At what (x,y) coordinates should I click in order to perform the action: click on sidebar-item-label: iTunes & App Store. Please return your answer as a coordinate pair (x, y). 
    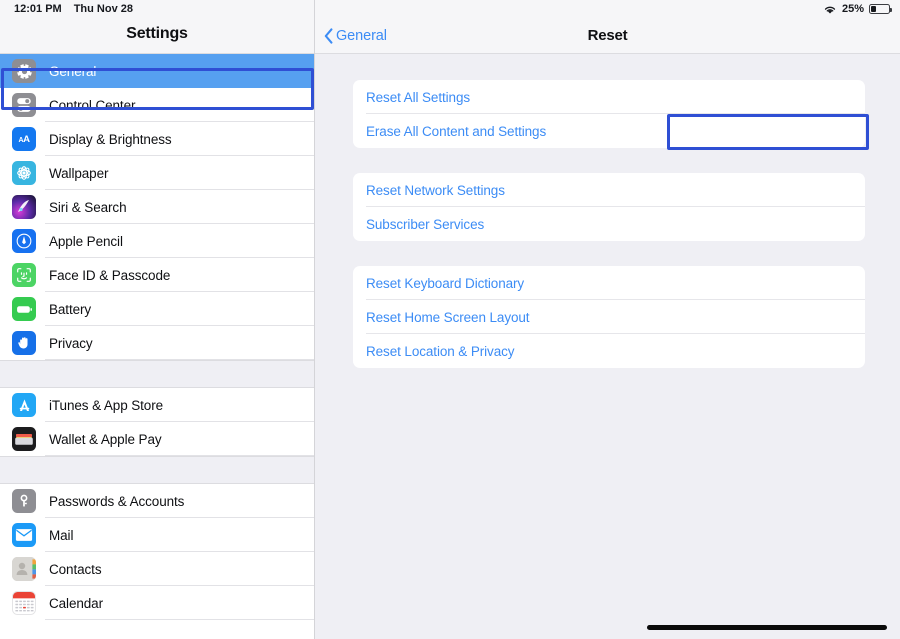
    Looking at the image, I should click on (106, 405).